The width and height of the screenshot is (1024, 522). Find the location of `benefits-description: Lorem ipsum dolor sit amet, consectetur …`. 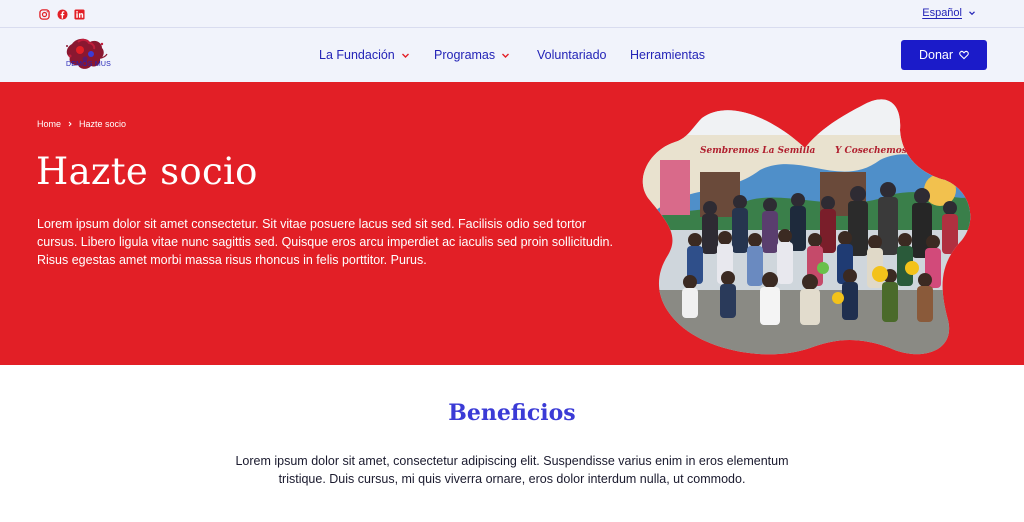

benefits-description: Lorem ipsum dolor sit amet, consectetur … is located at coordinates (512, 470).